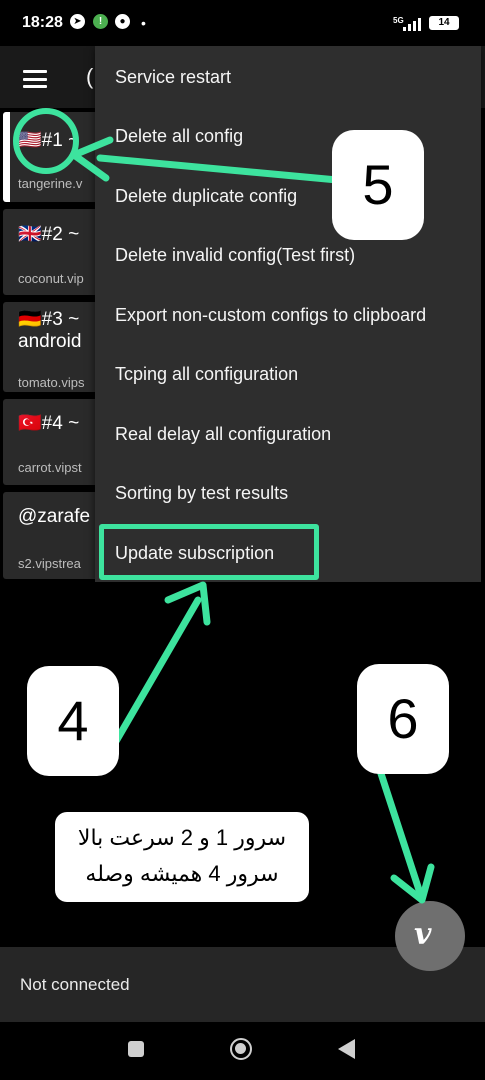 This screenshot has height=1080, width=485. What do you see at coordinates (182, 837) in the screenshot?
I see `note-line-1: سرور 1 و 2 سرعت بالا` at bounding box center [182, 837].